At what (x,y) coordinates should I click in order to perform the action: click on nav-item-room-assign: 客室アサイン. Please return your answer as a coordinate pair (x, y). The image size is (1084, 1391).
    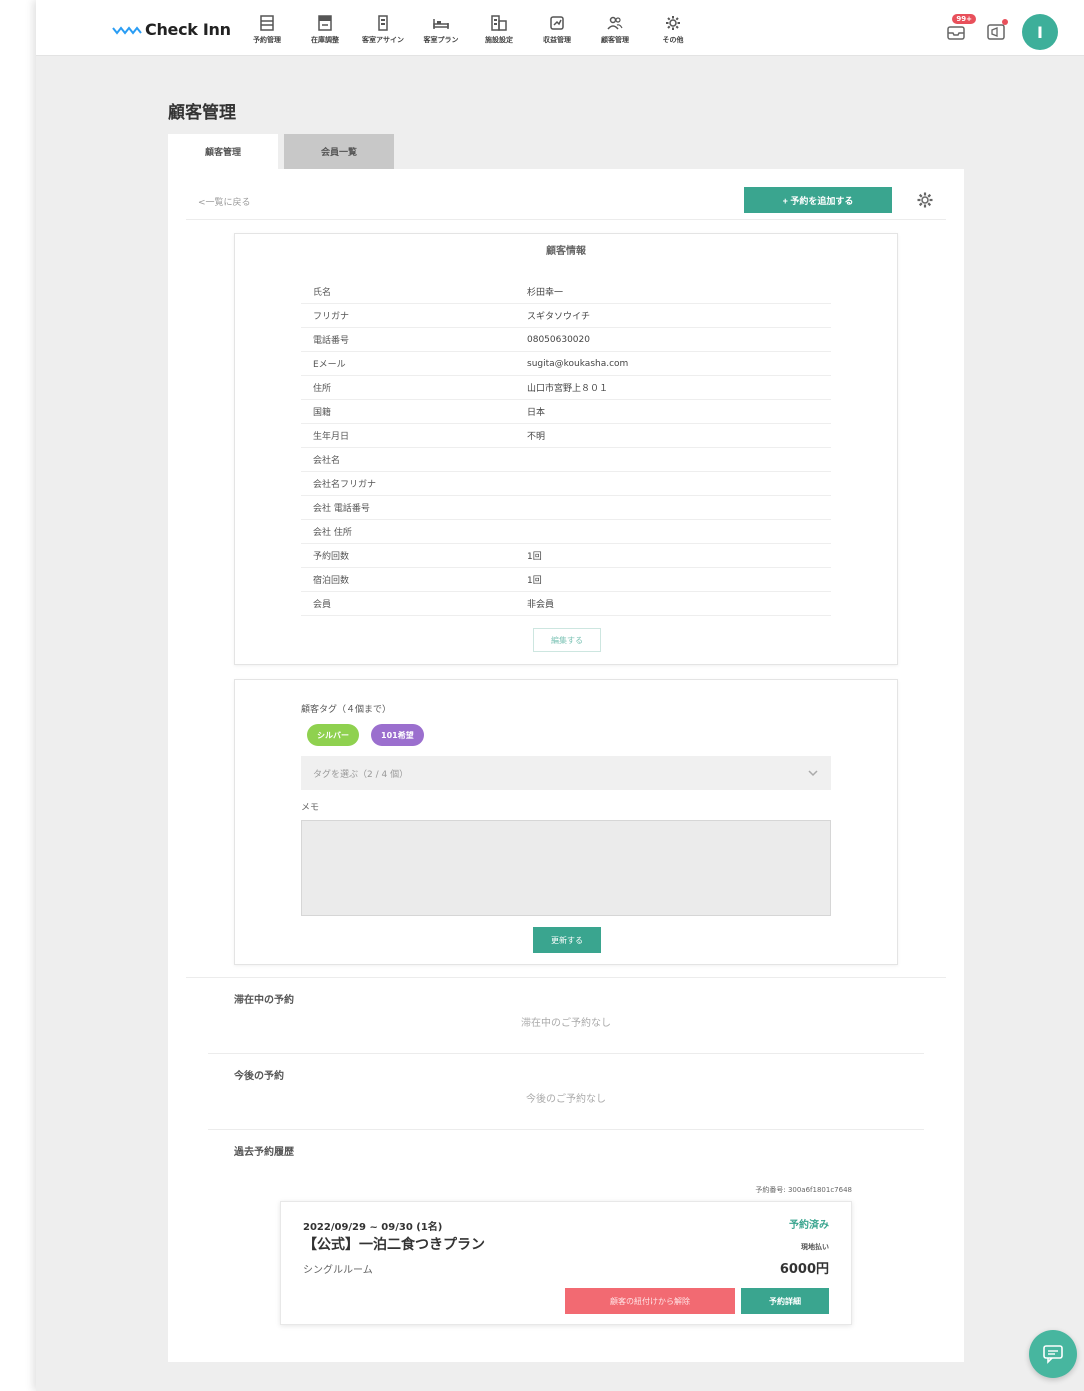
    Looking at the image, I should click on (383, 29).